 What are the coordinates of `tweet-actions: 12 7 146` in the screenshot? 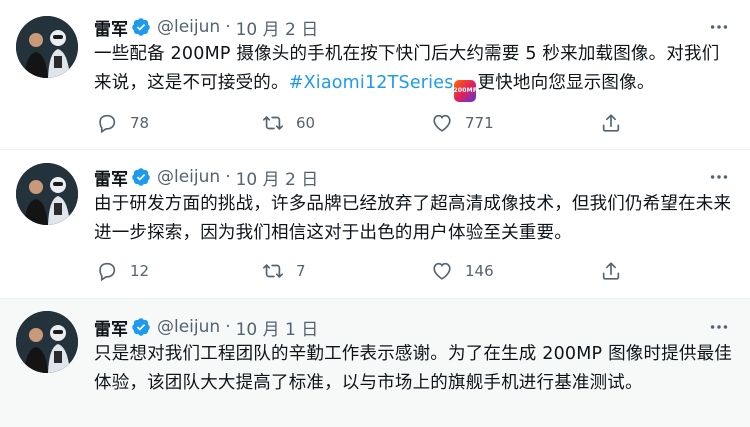 It's located at (374, 271).